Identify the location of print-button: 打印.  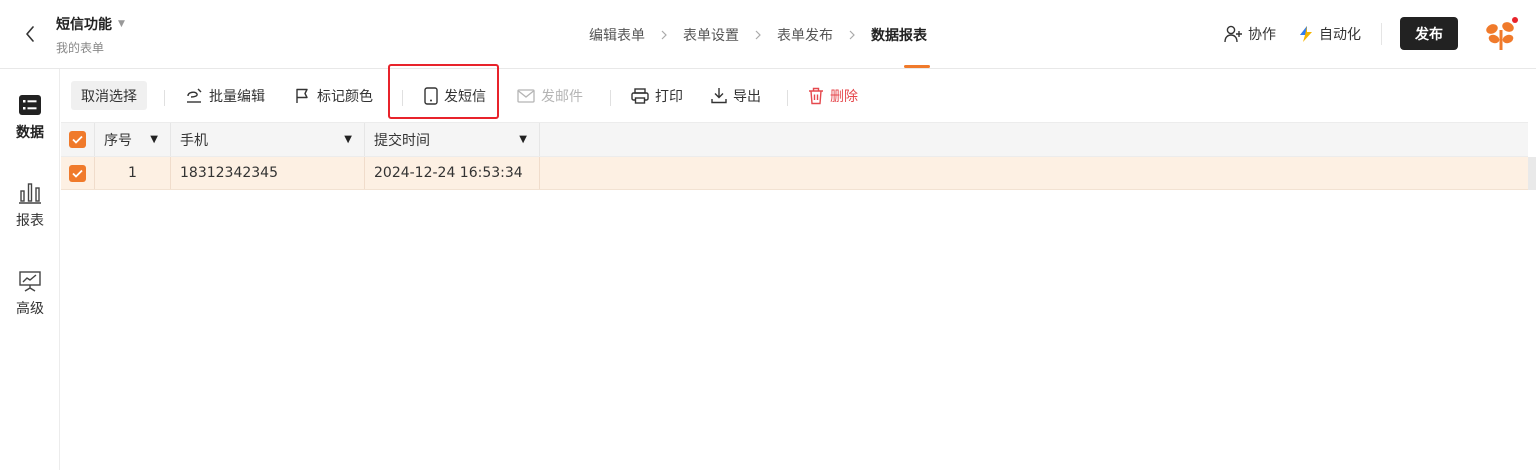
(657, 95).